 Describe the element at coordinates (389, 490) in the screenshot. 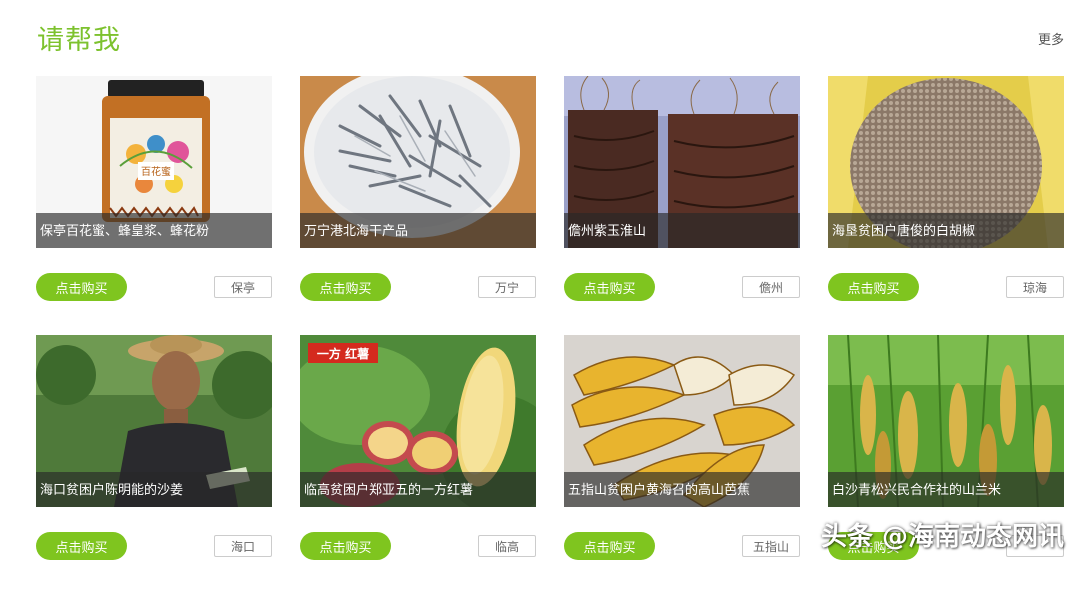

I see `product-caption: 临高贫困户郑亚五的一方红薯` at that location.